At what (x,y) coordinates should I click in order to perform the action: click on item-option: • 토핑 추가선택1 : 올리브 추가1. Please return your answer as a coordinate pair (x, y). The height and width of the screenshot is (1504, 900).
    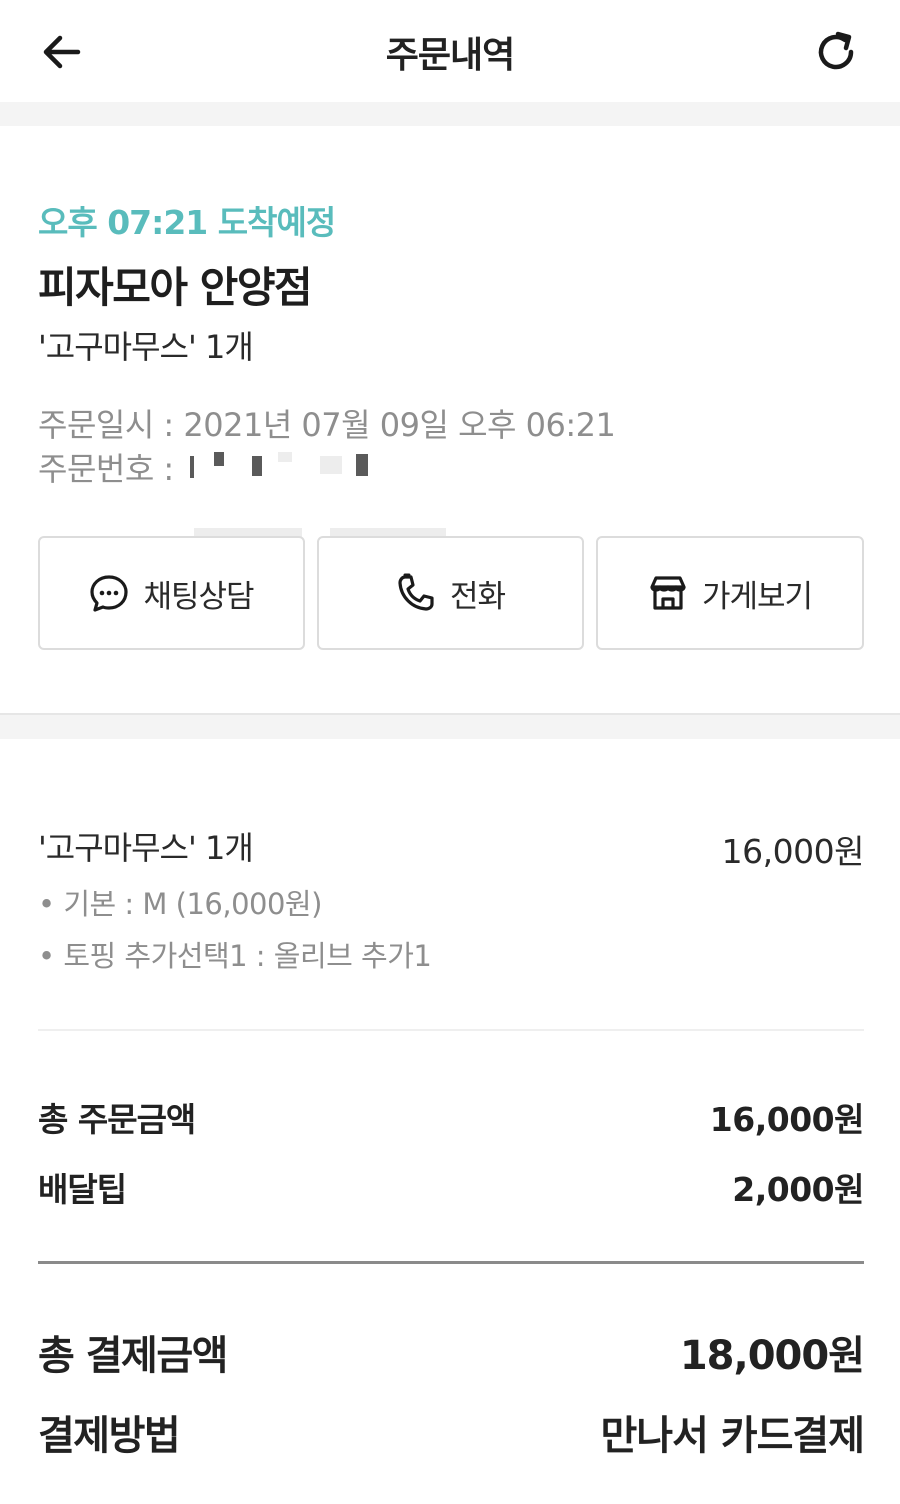
    Looking at the image, I should click on (235, 956).